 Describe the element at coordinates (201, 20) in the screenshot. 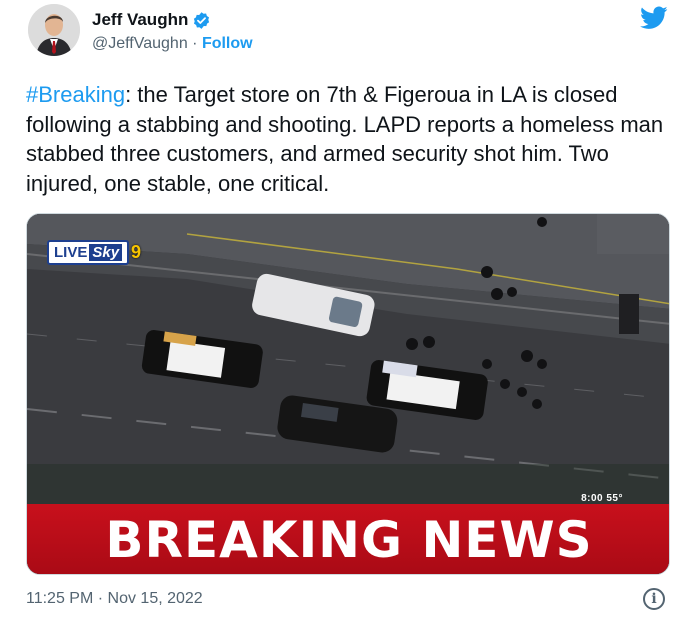

I see `verified-badge-icon` at that location.